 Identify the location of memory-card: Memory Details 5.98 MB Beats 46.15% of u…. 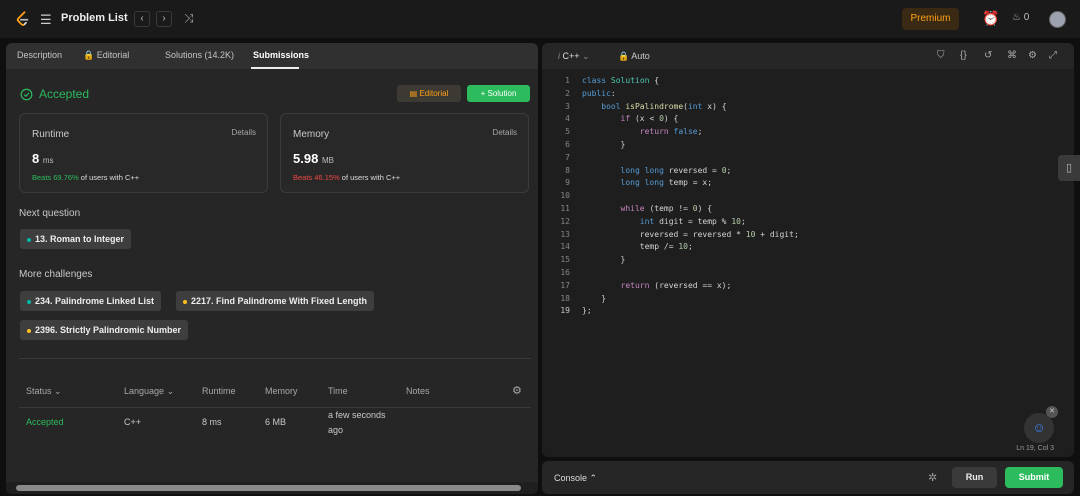
(404, 153).